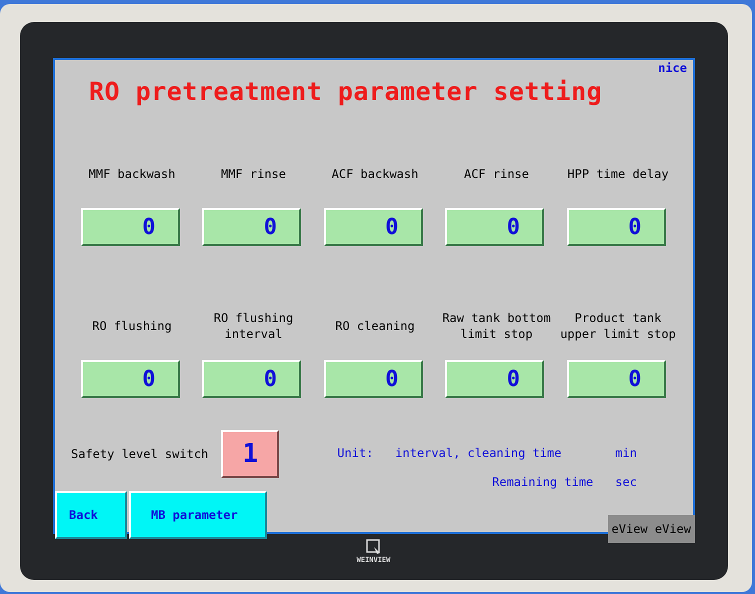 The image size is (755, 594). Describe the element at coordinates (375, 174) in the screenshot. I see `parameter-label: ACF backwash` at that location.